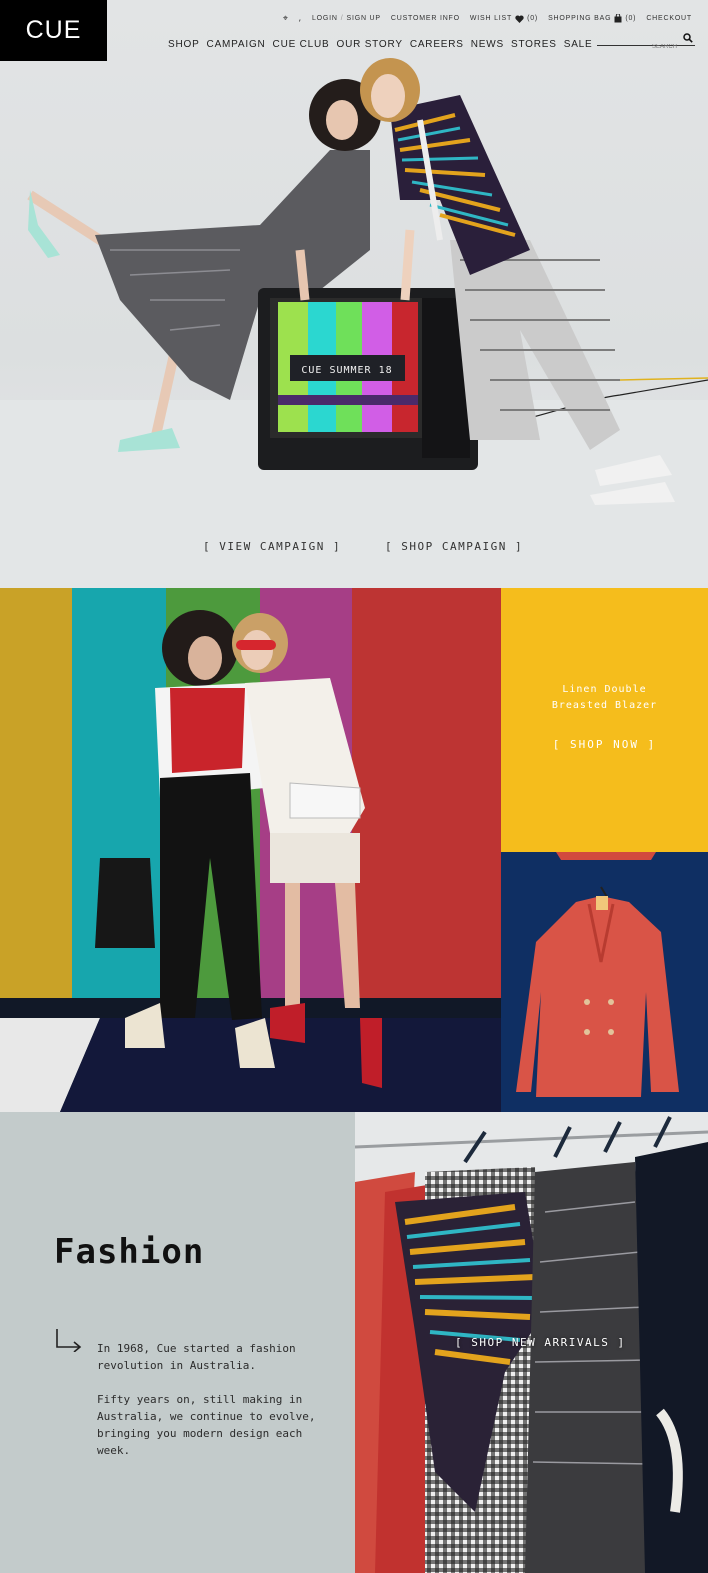 The image size is (708, 1573). I want to click on login-link: LOGIN, so click(325, 18).